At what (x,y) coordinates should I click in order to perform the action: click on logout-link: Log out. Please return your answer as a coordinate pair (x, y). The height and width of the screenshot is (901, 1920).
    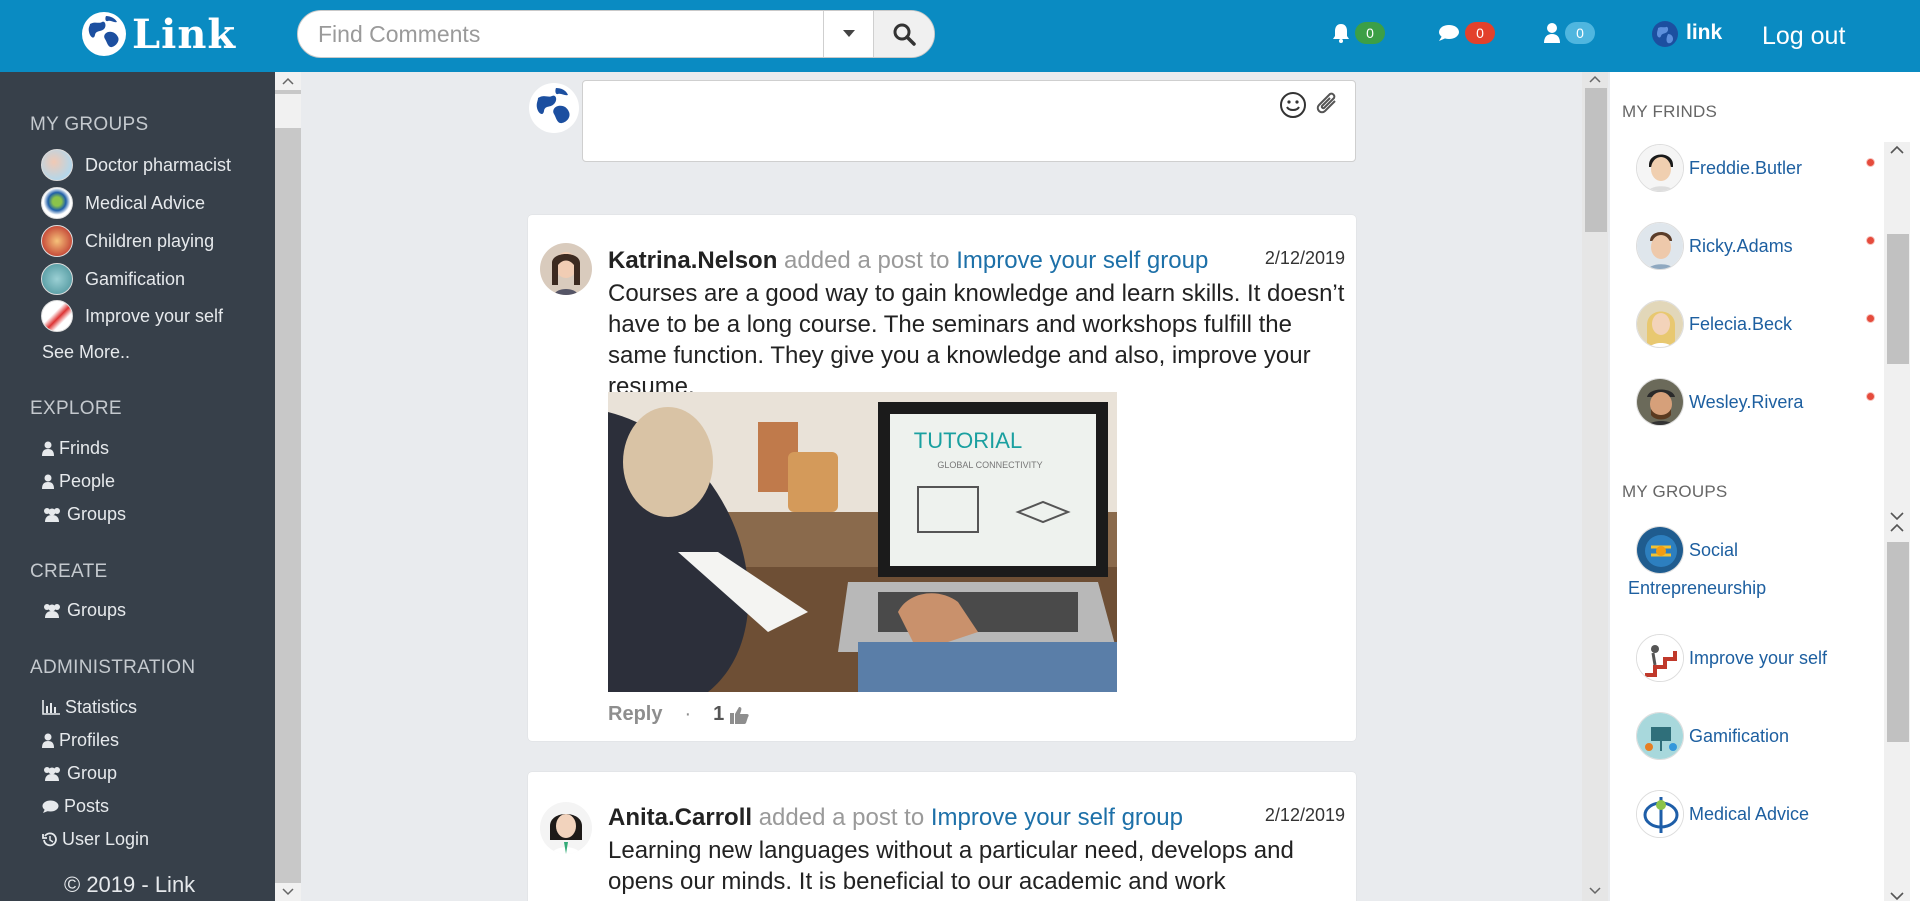
    Looking at the image, I should click on (1803, 36).